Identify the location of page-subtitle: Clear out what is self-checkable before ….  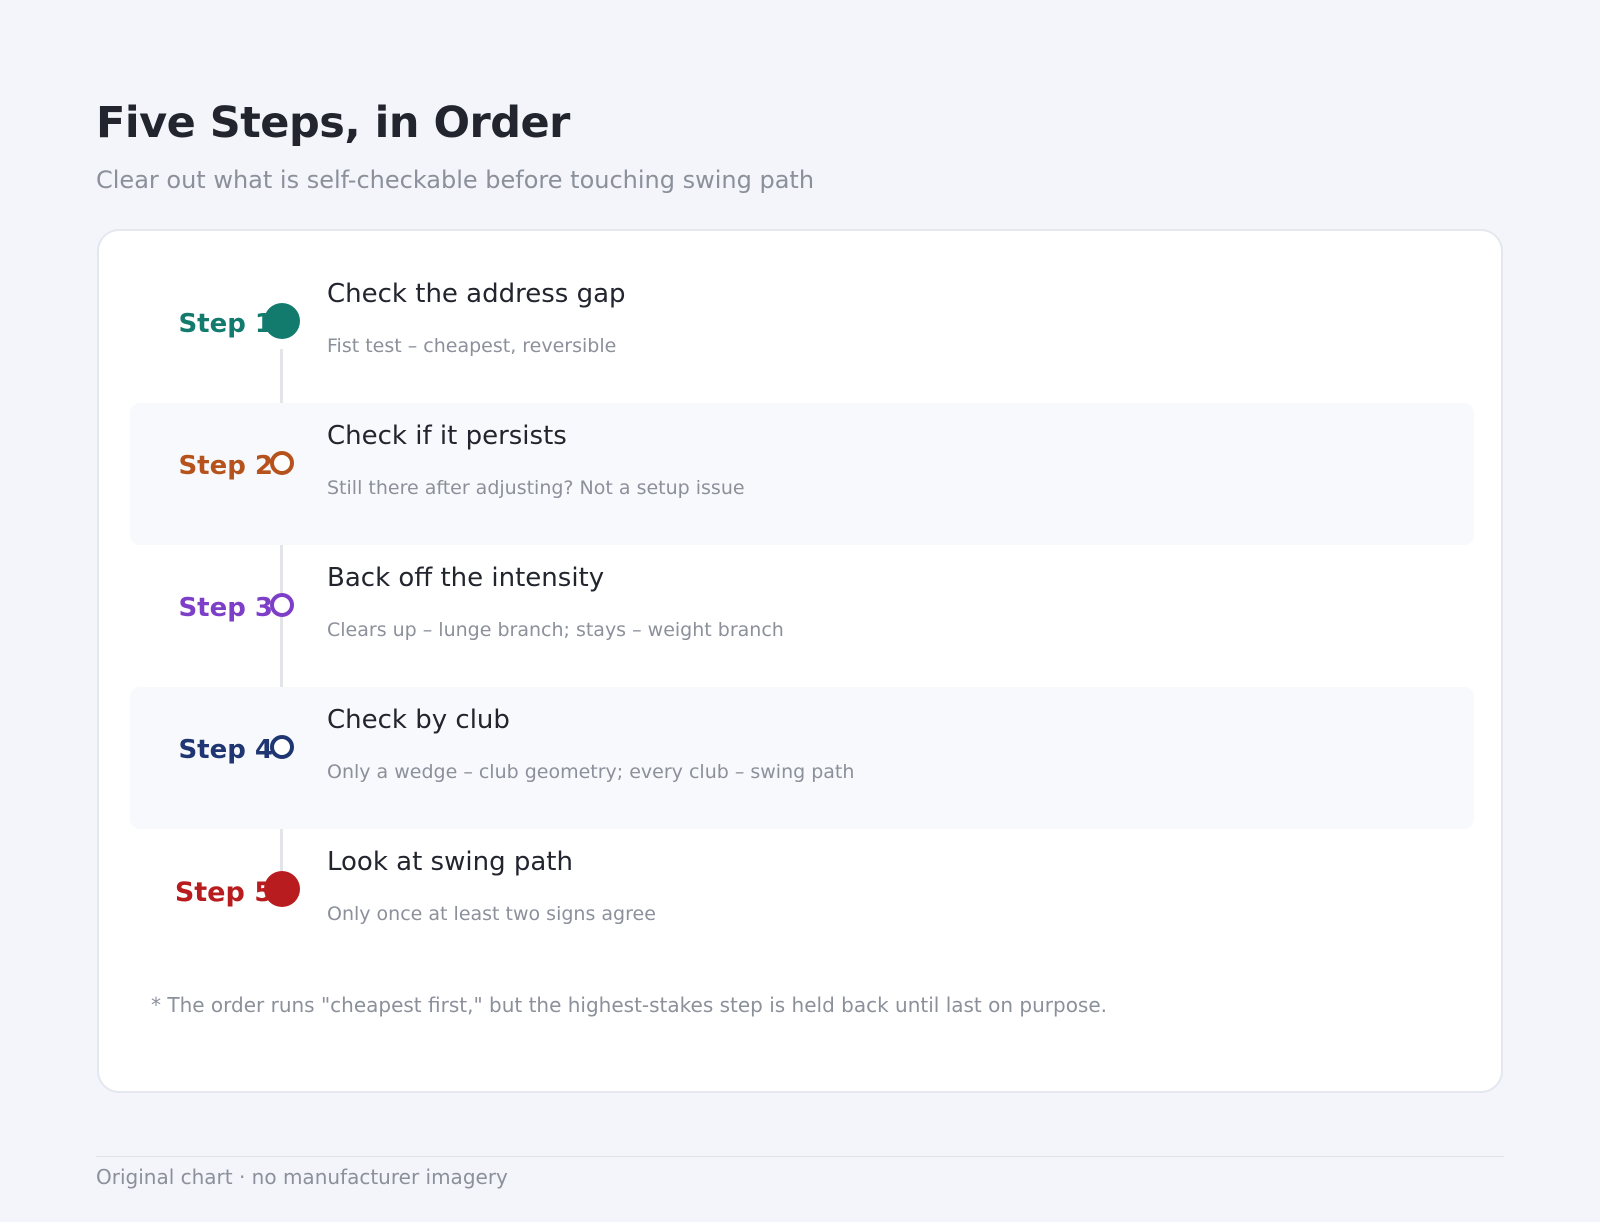
(455, 180).